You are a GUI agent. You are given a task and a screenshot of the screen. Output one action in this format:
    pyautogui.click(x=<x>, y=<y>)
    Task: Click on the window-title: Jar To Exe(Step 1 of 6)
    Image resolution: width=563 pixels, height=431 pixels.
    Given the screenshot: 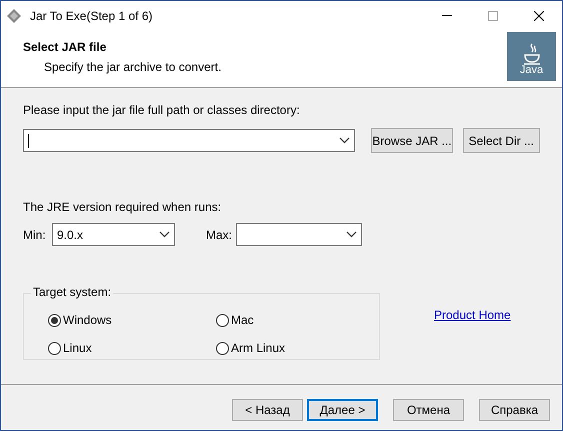 What is the action you would take?
    pyautogui.click(x=91, y=16)
    